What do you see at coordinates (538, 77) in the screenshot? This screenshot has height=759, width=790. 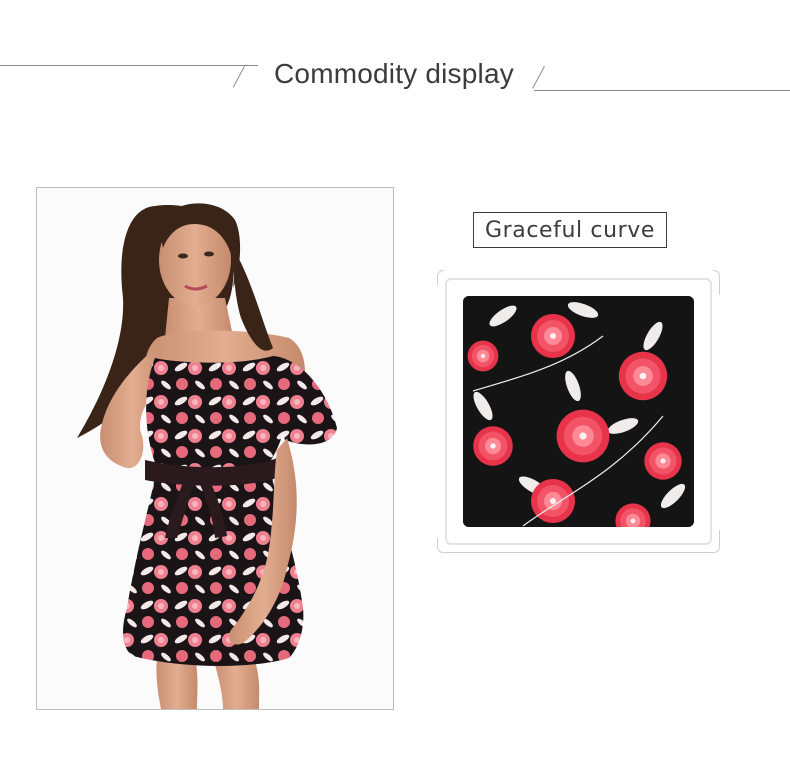 I see `header-slash-right` at bounding box center [538, 77].